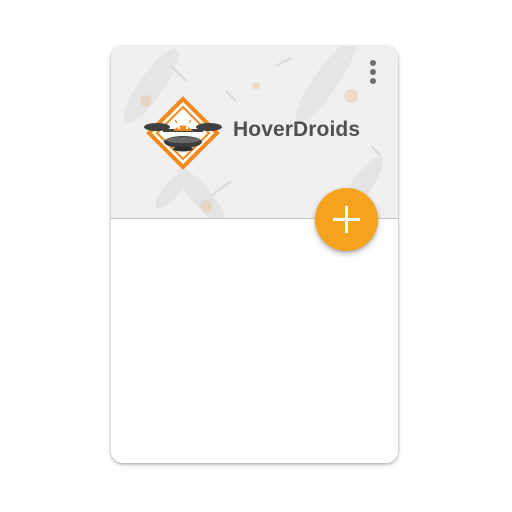 Image resolution: width=512 pixels, height=512 pixels. I want to click on app-title: HoverDroids, so click(297, 129).